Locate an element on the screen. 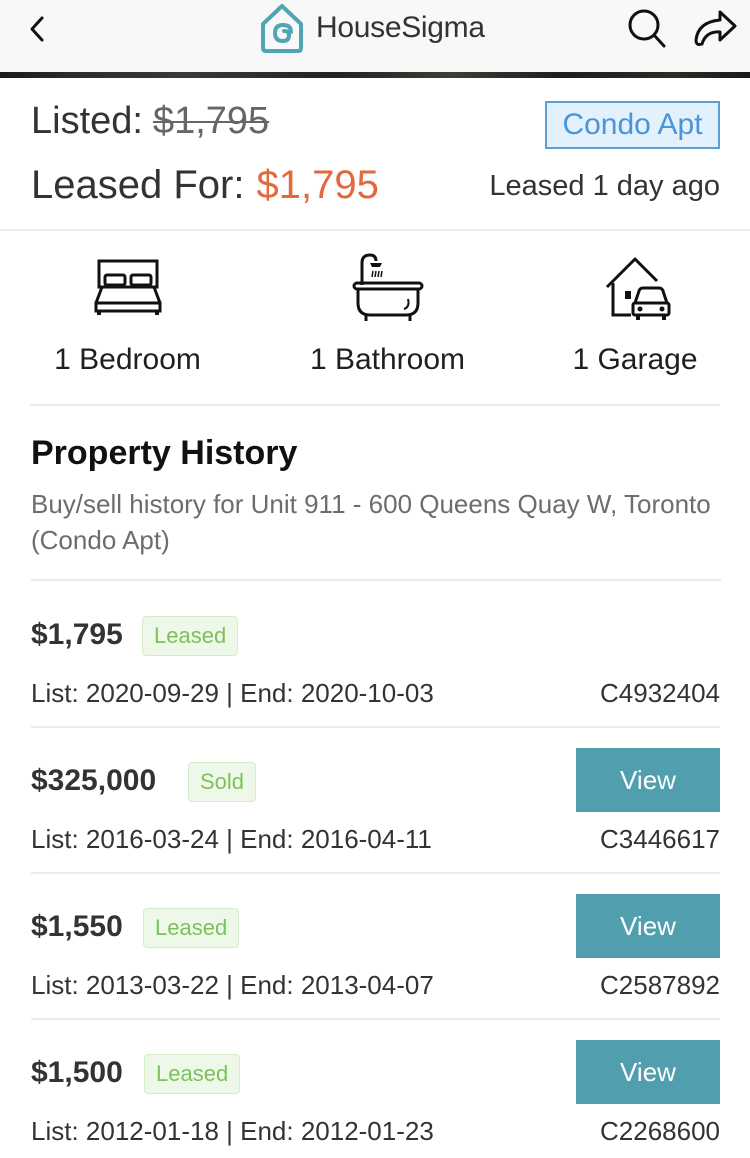  share-button is located at coordinates (715, 28).